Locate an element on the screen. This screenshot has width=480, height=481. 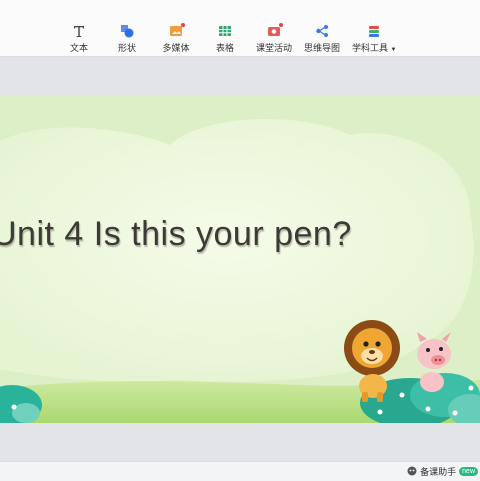
toolbar-table-button: 表格 is located at coordinates (225, 38).